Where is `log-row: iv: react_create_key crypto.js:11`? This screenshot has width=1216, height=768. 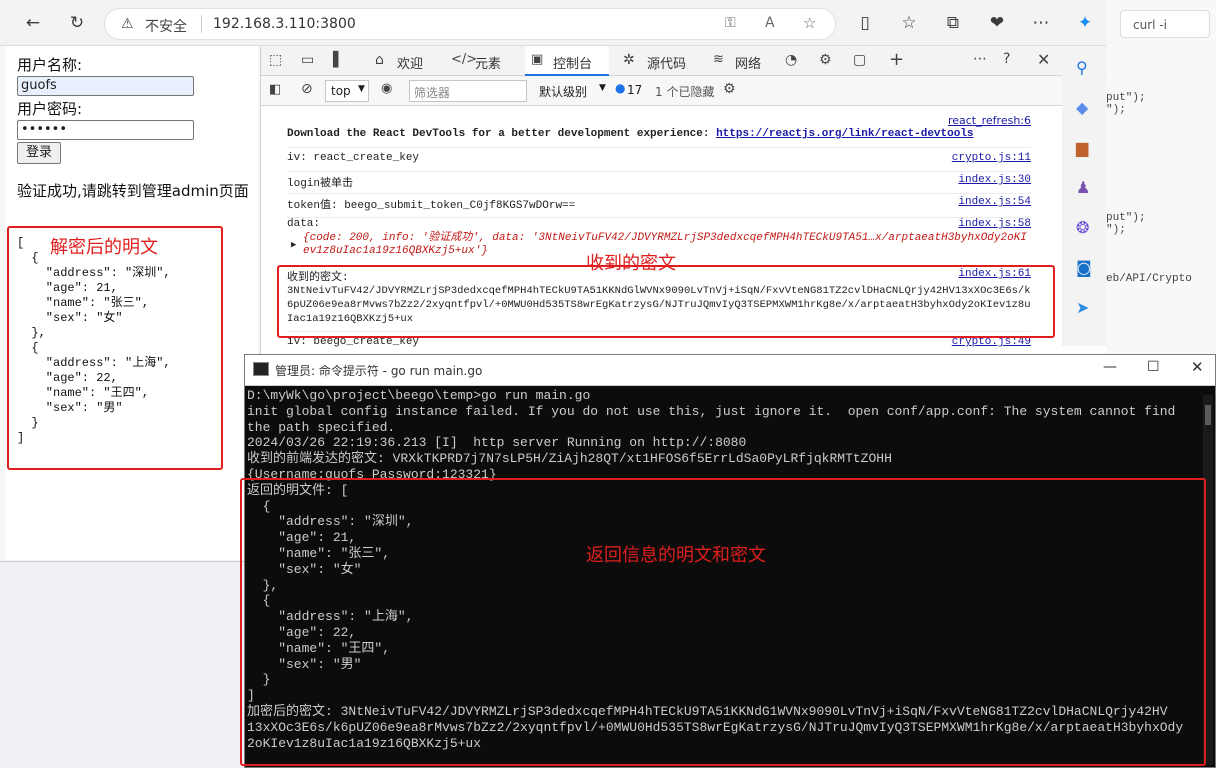
log-row: iv: react_create_key crypto.js:11 is located at coordinates (659, 162).